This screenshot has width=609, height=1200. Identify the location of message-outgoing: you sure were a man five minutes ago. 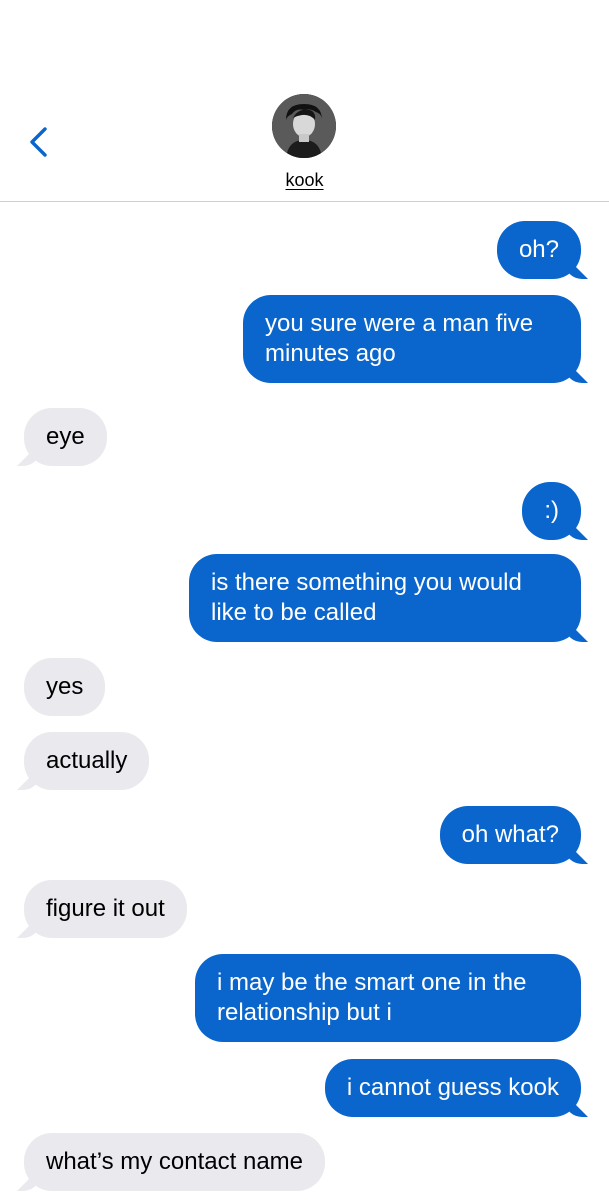
(412, 339).